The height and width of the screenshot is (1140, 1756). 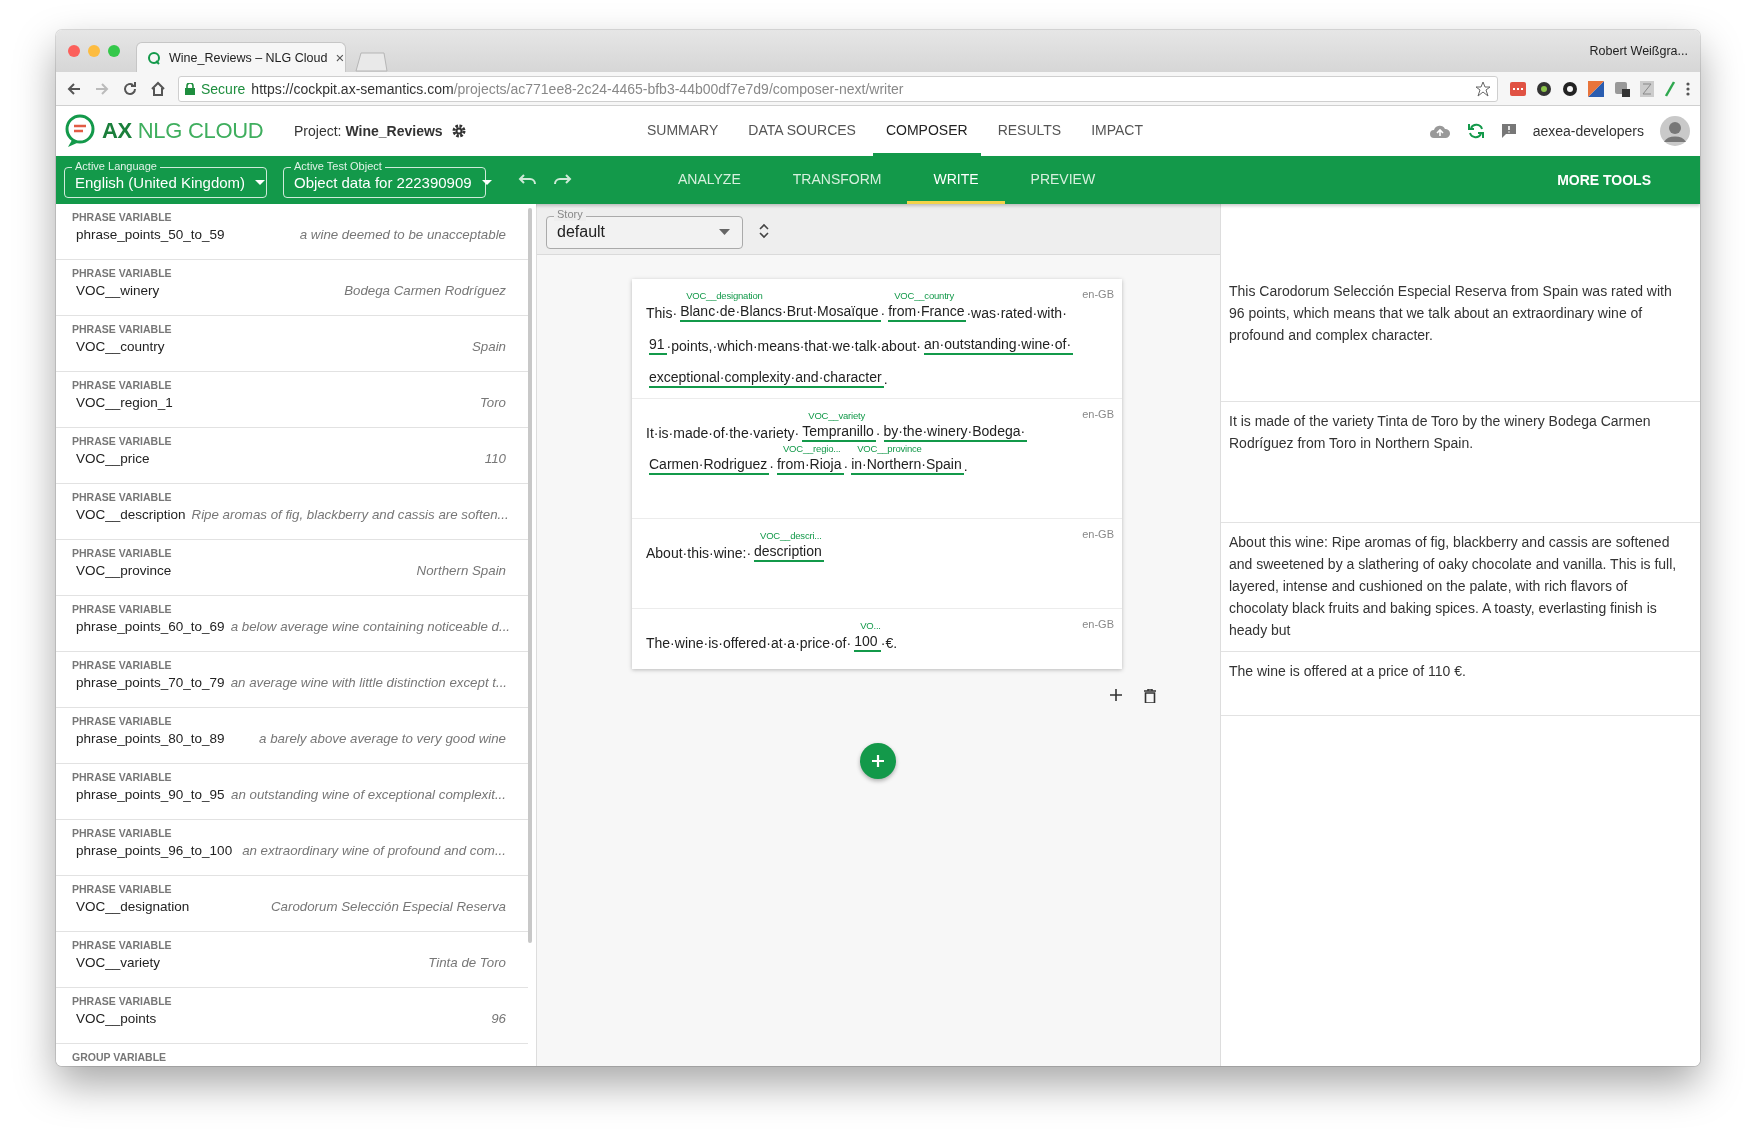 I want to click on address-bar: Secure https://cockpit.ax-semantics.com/projects/ac771ee8-2c24-4465-bfb3-44b00df7e7d9/composer-next/writer, so click(x=838, y=88).